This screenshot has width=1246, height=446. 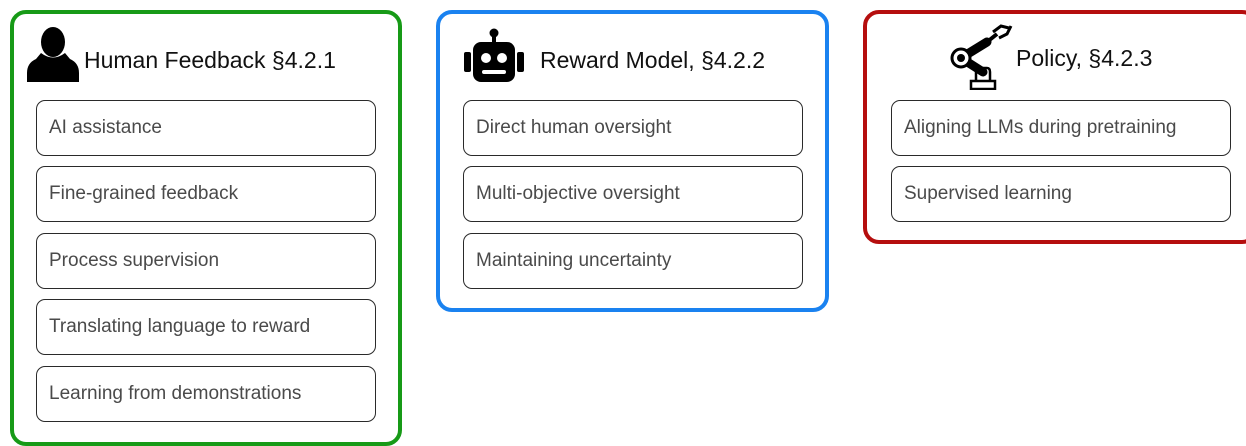 I want to click on list-item: Maintaining uncertainty, so click(x=633, y=261).